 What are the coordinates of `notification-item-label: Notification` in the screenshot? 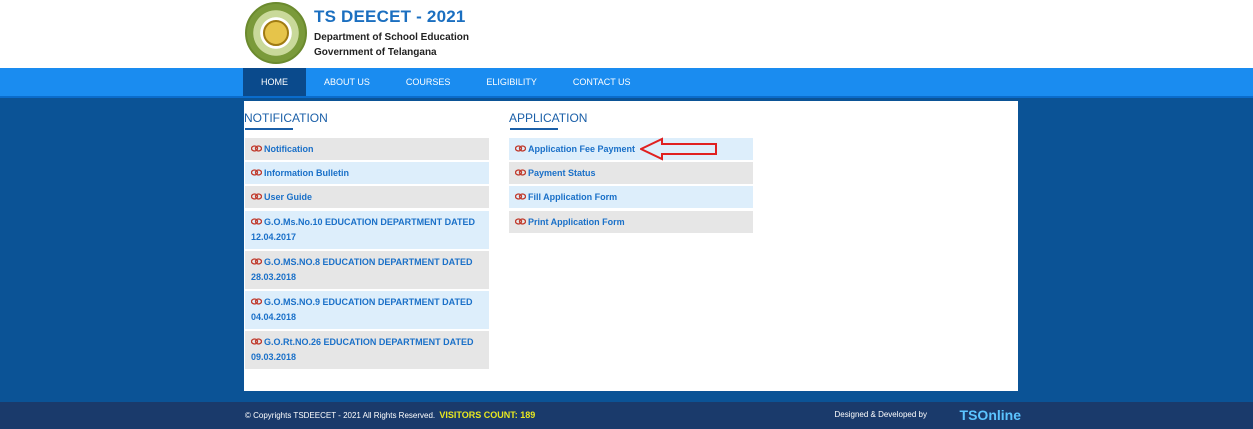 It's located at (289, 149).